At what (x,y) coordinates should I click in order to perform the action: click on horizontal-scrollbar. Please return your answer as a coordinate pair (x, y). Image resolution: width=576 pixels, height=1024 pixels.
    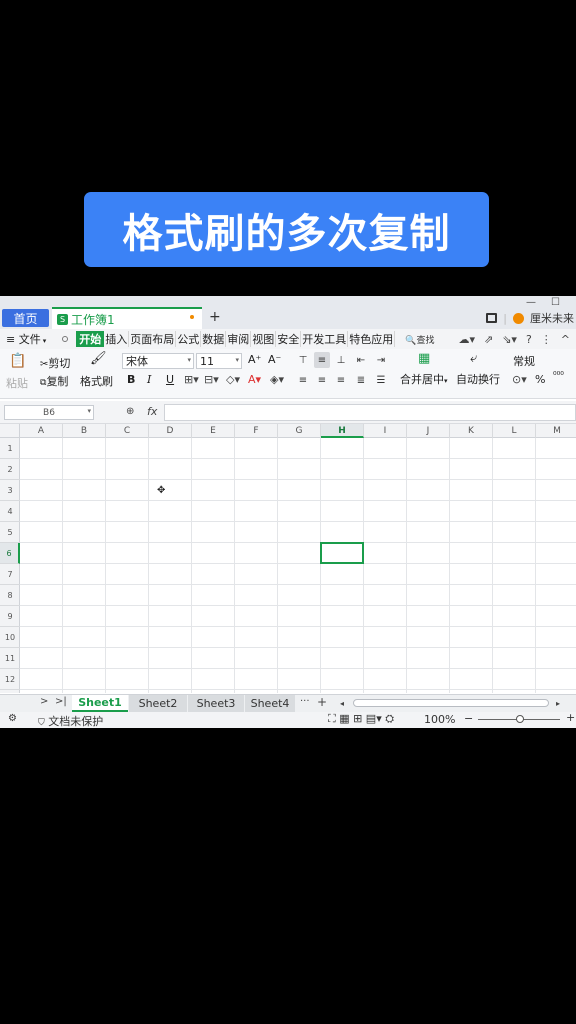
    Looking at the image, I should click on (451, 703).